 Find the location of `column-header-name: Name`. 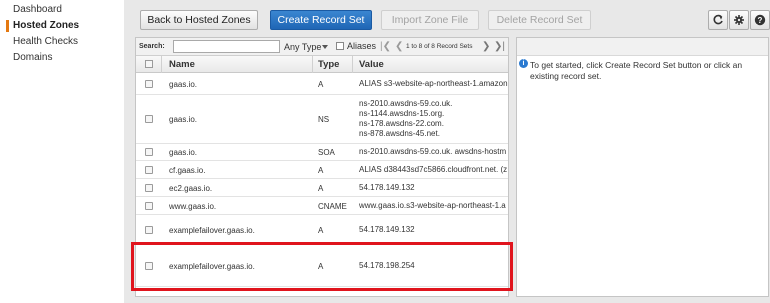

column-header-name: Name is located at coordinates (182, 64).